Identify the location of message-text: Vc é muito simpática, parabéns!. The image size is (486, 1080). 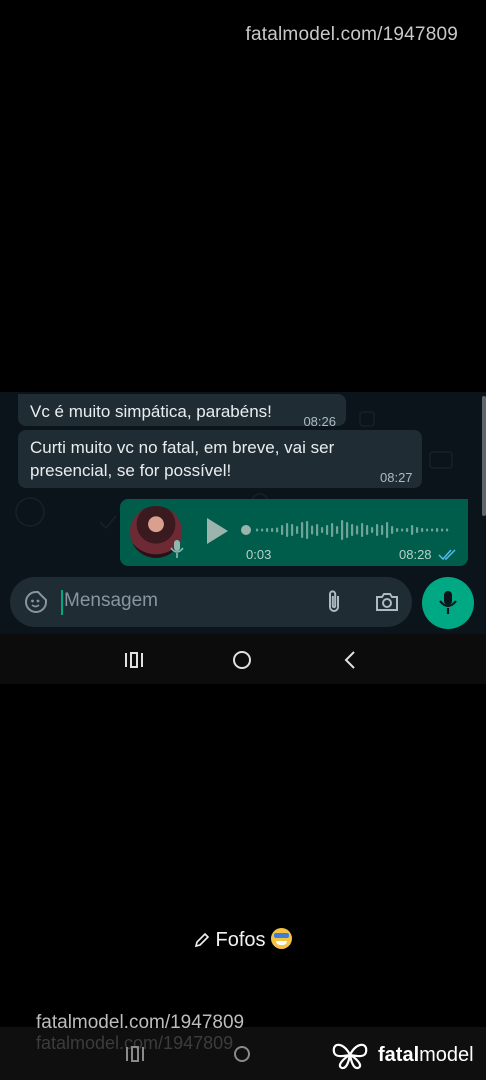
(151, 411).